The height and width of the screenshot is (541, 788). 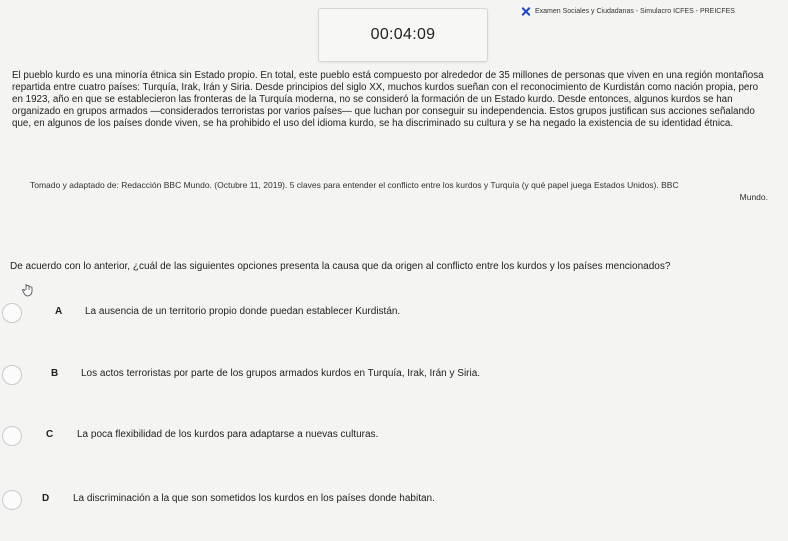 What do you see at coordinates (753, 197) in the screenshot?
I see `source-end: Mundo.` at bounding box center [753, 197].